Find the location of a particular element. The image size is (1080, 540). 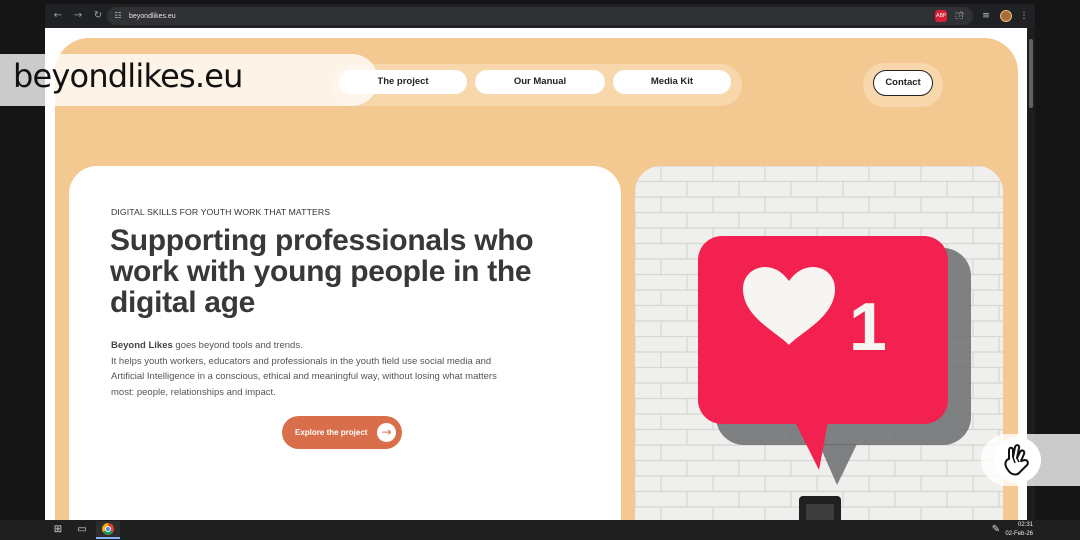

site-info-icon: ☷ is located at coordinates (118, 16).